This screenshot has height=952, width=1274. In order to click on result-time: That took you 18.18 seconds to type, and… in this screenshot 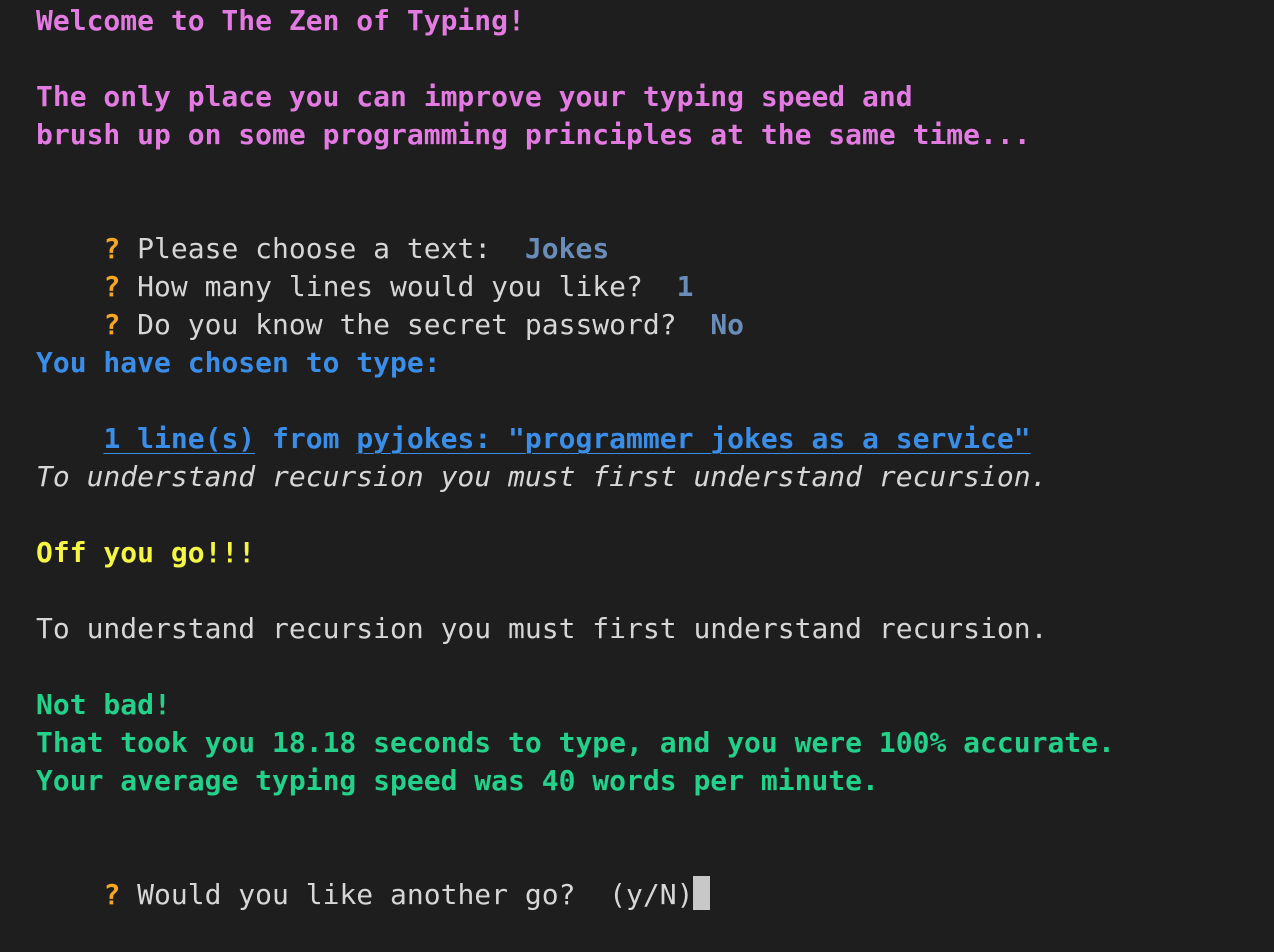, I will do `click(575, 742)`.